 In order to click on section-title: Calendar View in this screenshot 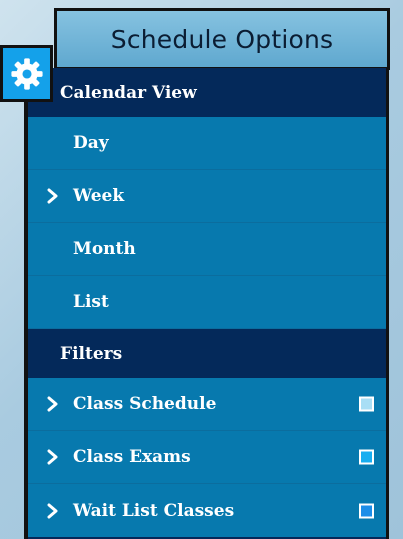, I will do `click(128, 92)`.